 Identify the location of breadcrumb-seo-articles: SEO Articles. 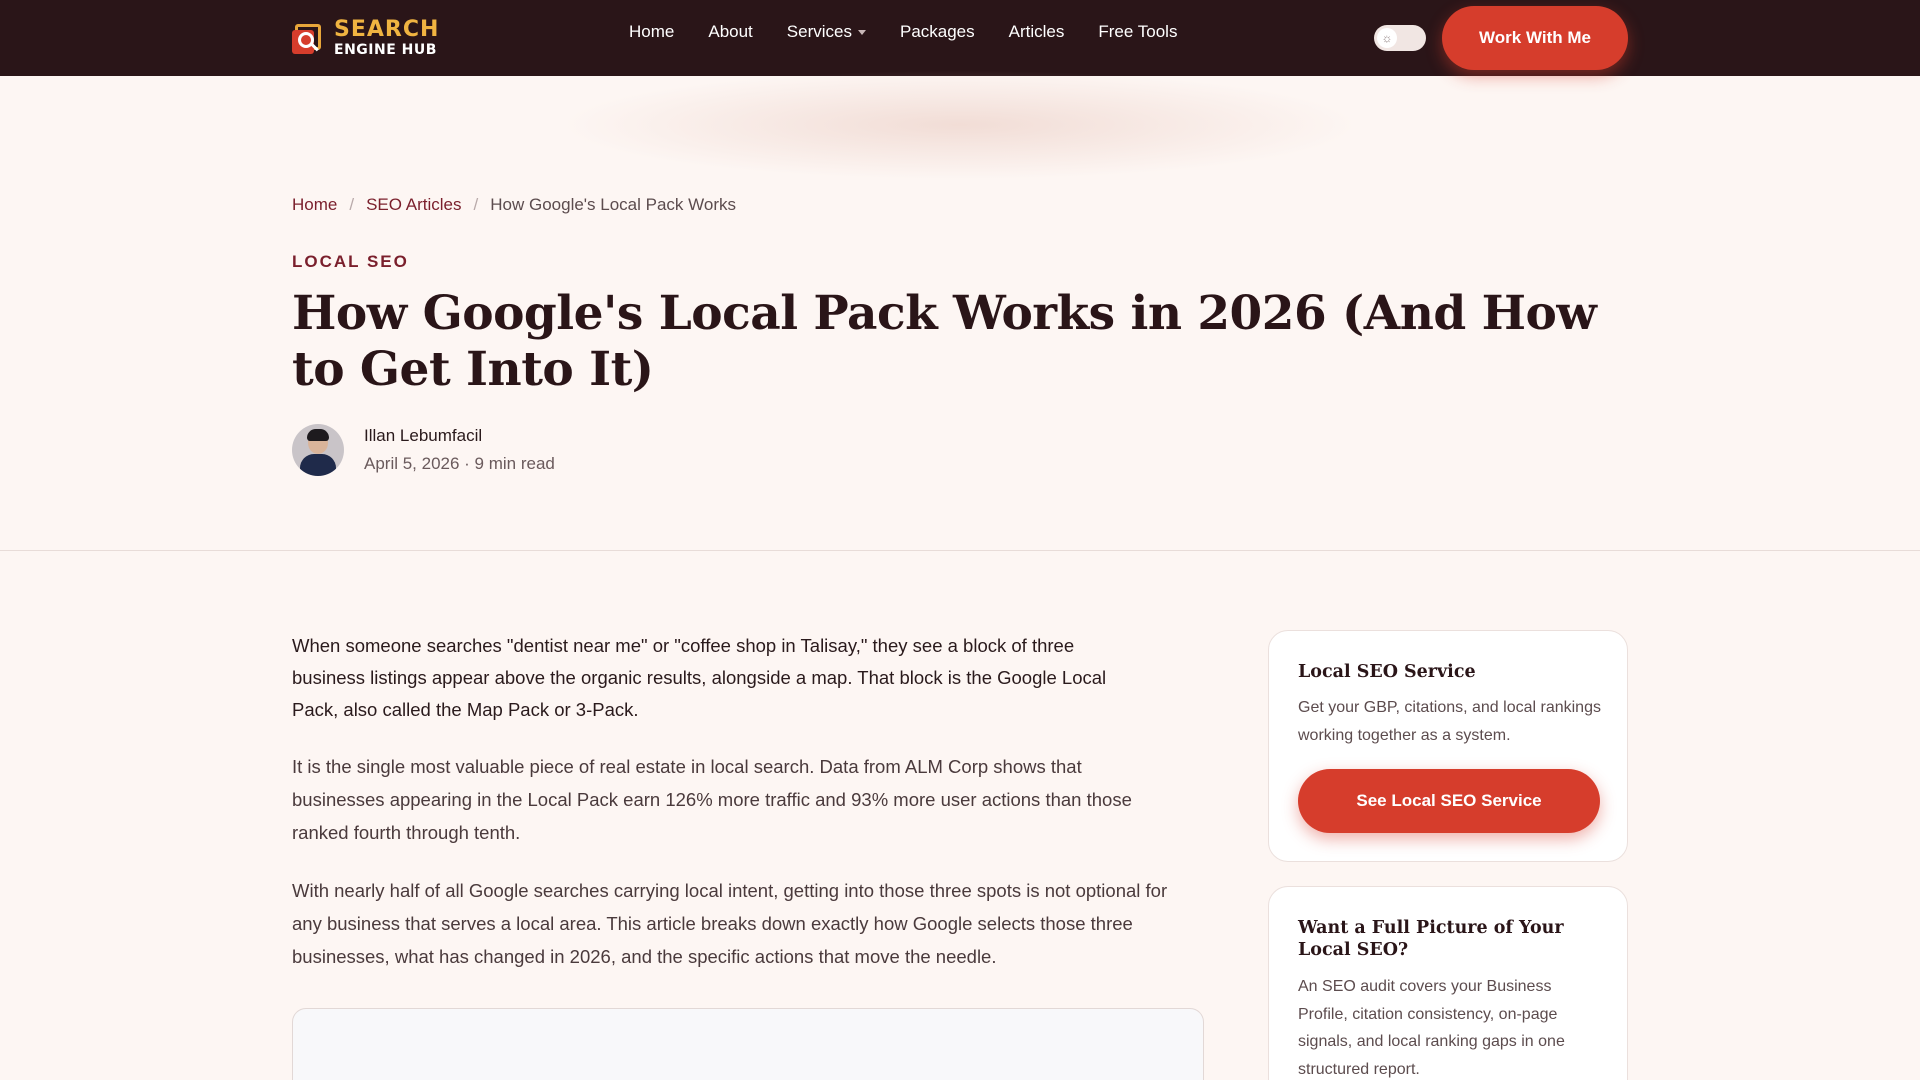
(413, 205).